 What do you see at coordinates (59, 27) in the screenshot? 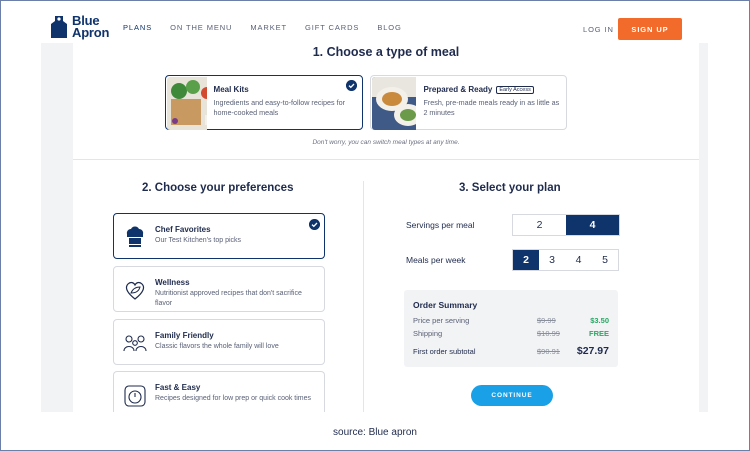
I see `apron-logo-icon` at bounding box center [59, 27].